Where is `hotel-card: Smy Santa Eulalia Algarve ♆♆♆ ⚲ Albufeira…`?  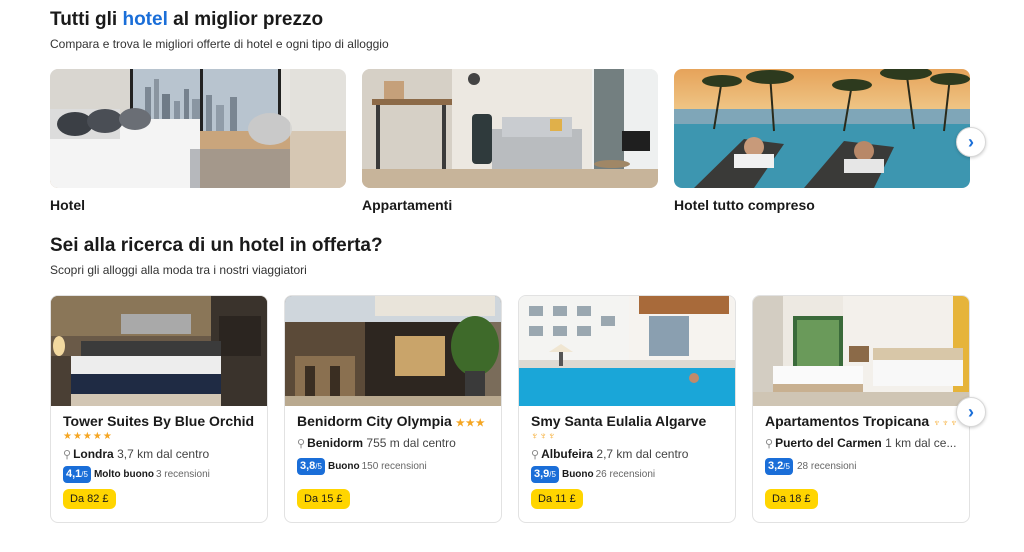 hotel-card: Smy Santa Eulalia Algarve ♆♆♆ ⚲ Albufeira… is located at coordinates (627, 409).